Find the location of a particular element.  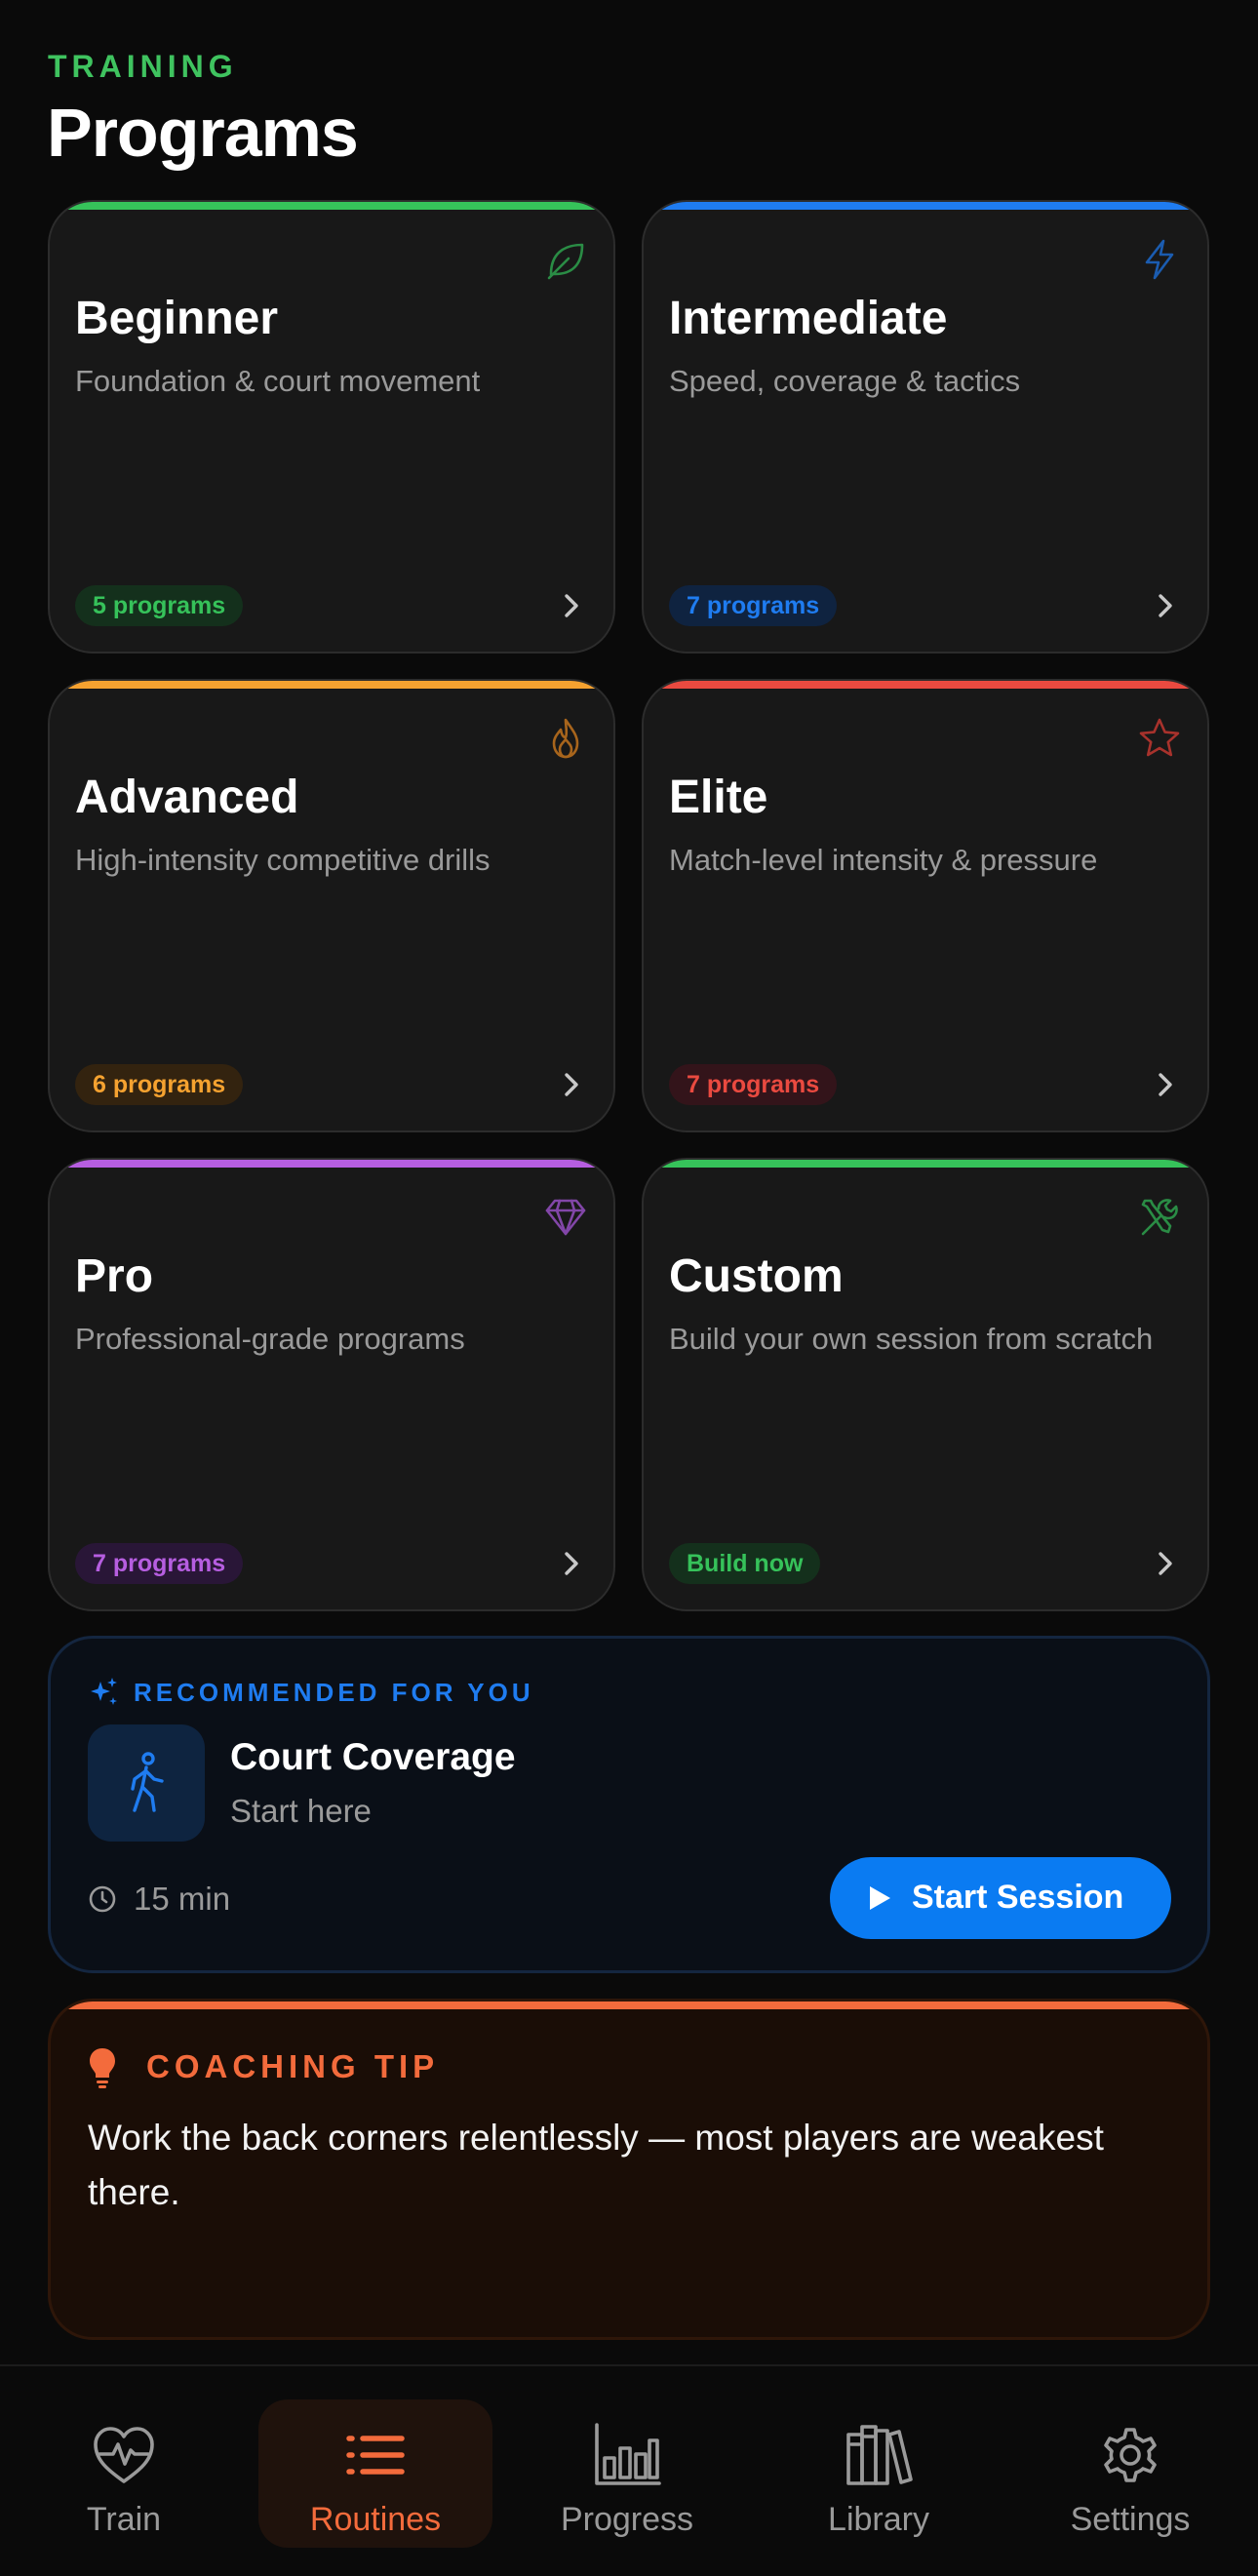

leaf-icon is located at coordinates (565, 261).